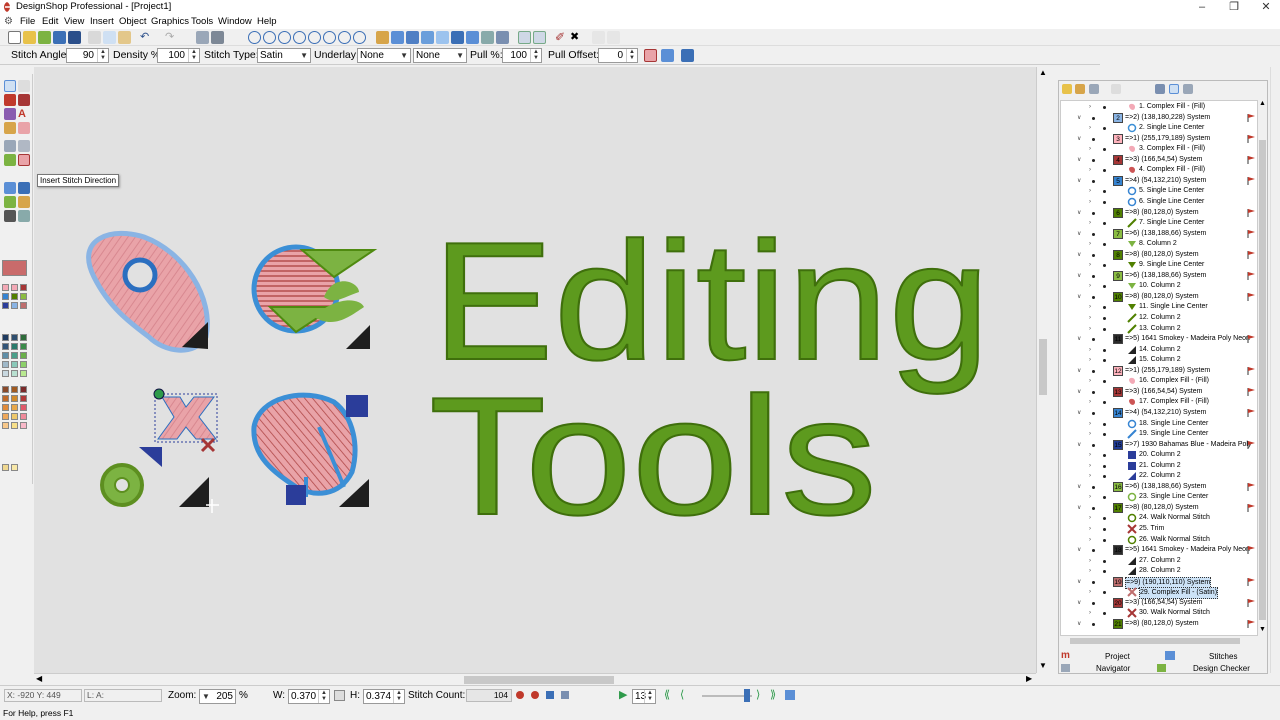 The width and height of the screenshot is (1280, 720). What do you see at coordinates (170, 21) in the screenshot?
I see `menu-graphics: Graphics` at bounding box center [170, 21].